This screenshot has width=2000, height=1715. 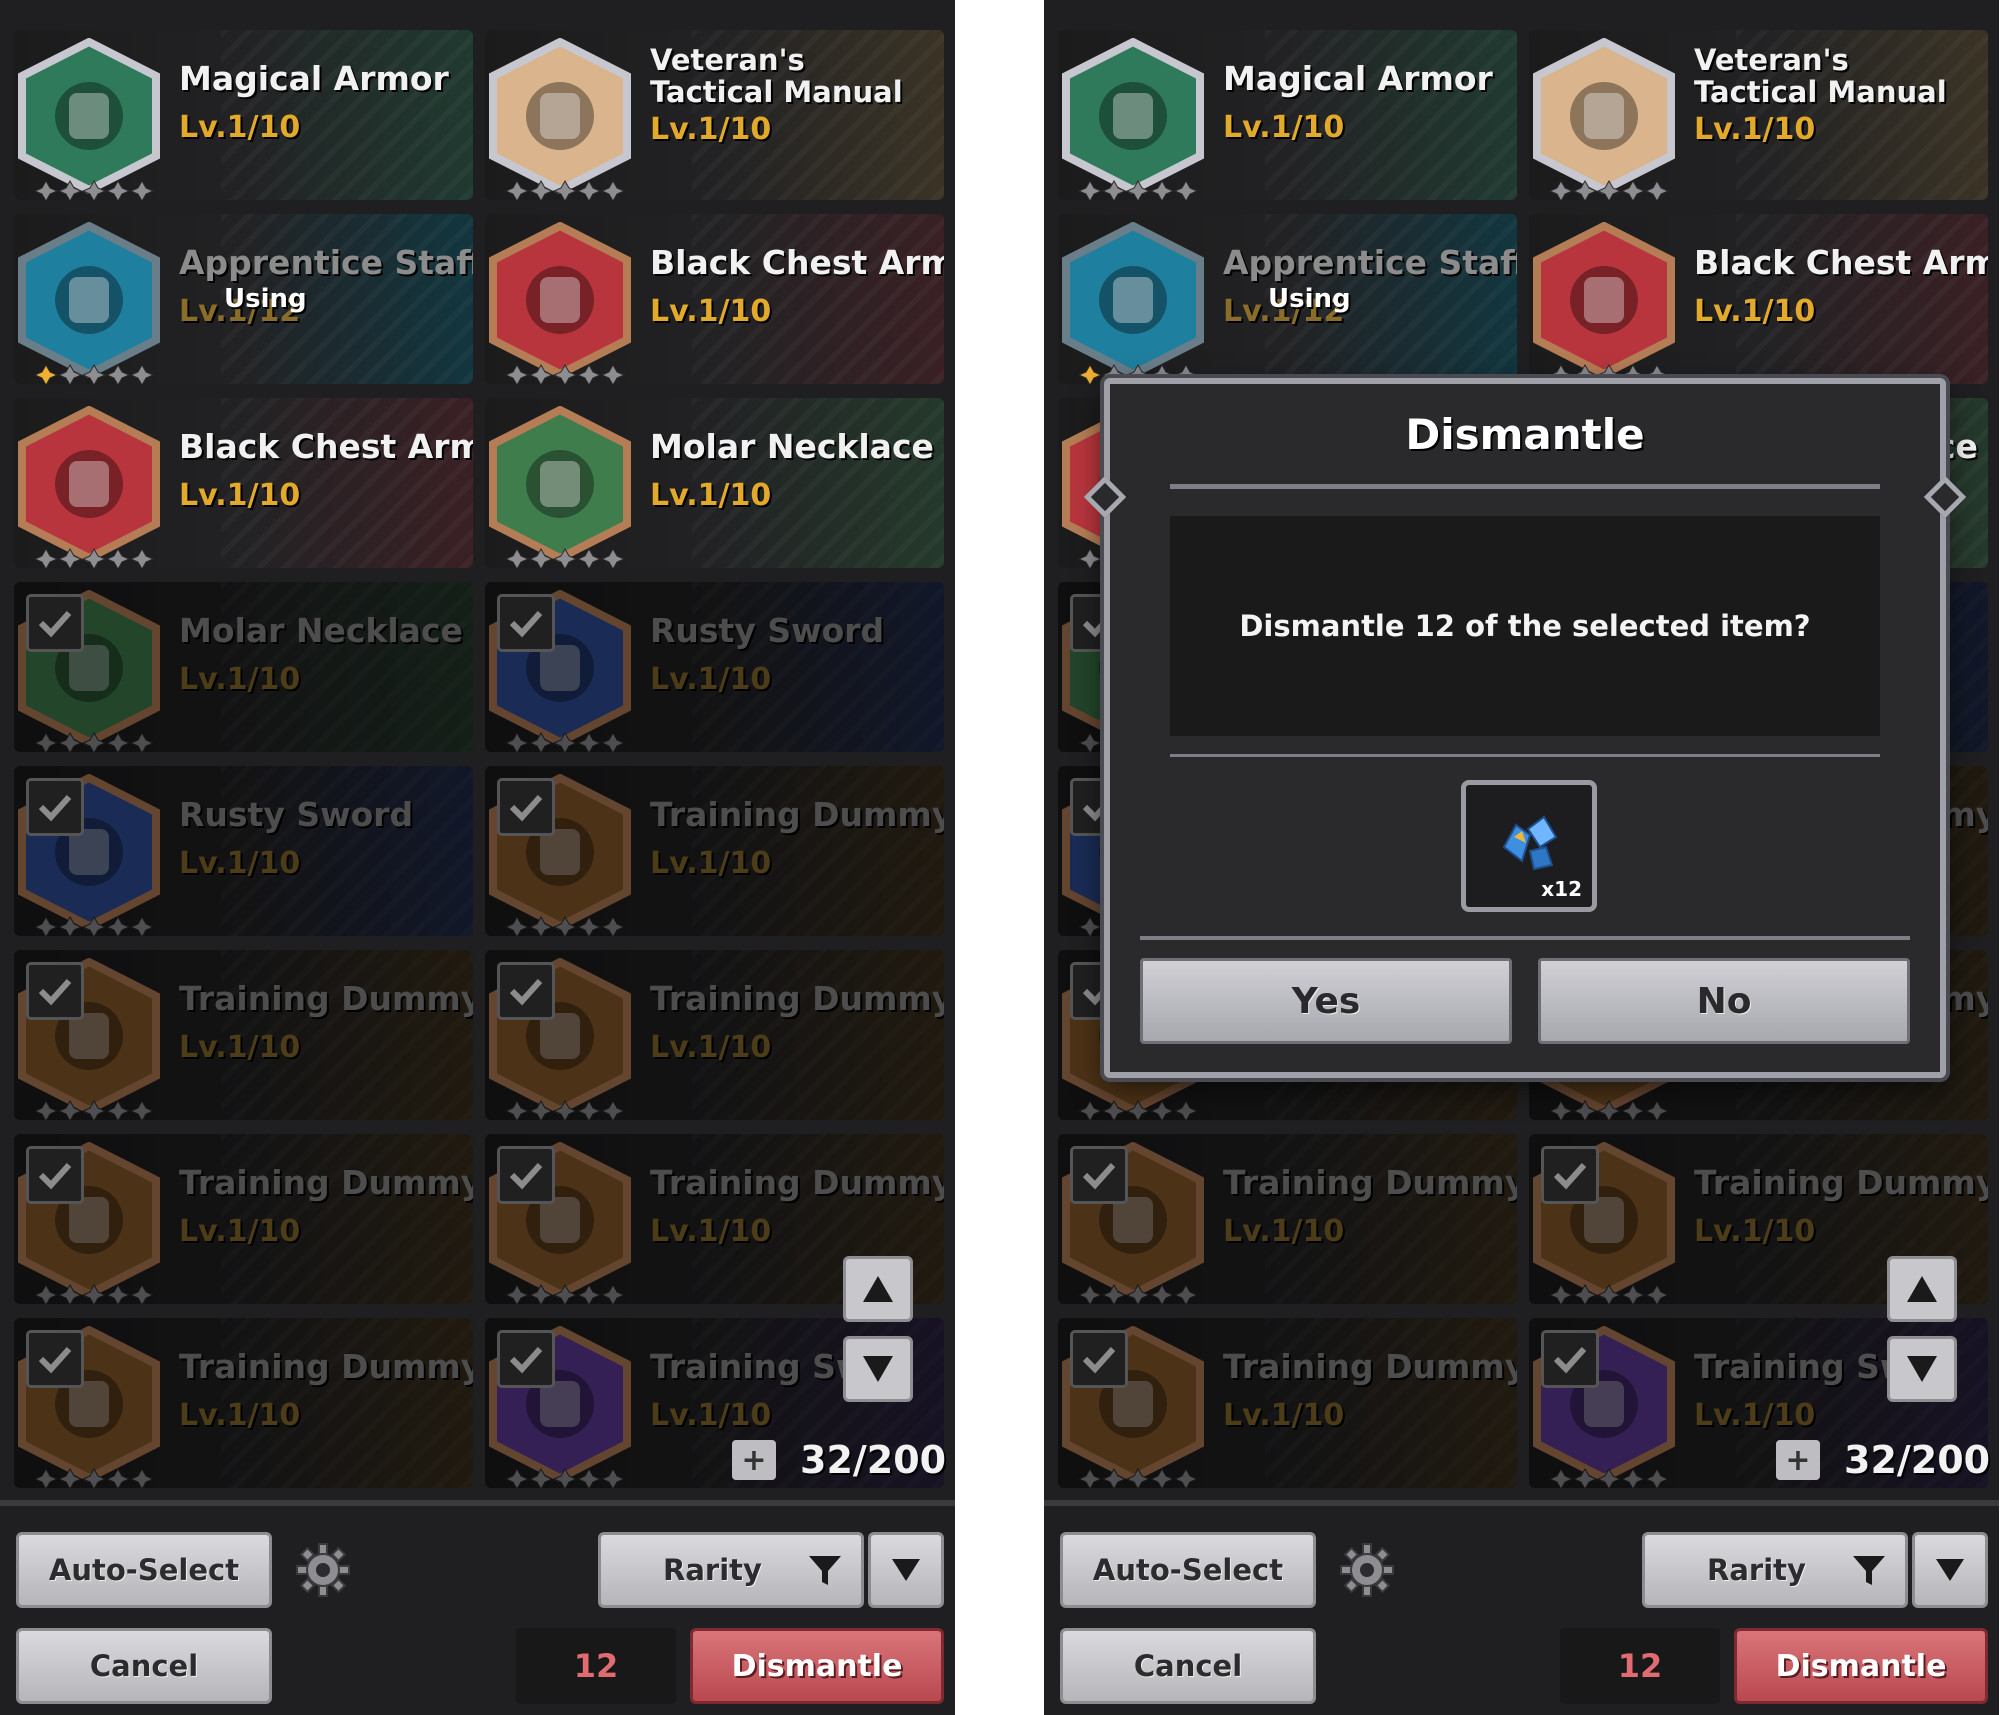 I want to click on plus-icon: +, so click(x=1798, y=1460).